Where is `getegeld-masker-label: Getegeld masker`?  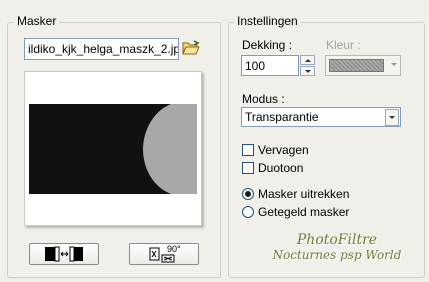
getegeld-masker-label: Getegeld masker is located at coordinates (304, 212).